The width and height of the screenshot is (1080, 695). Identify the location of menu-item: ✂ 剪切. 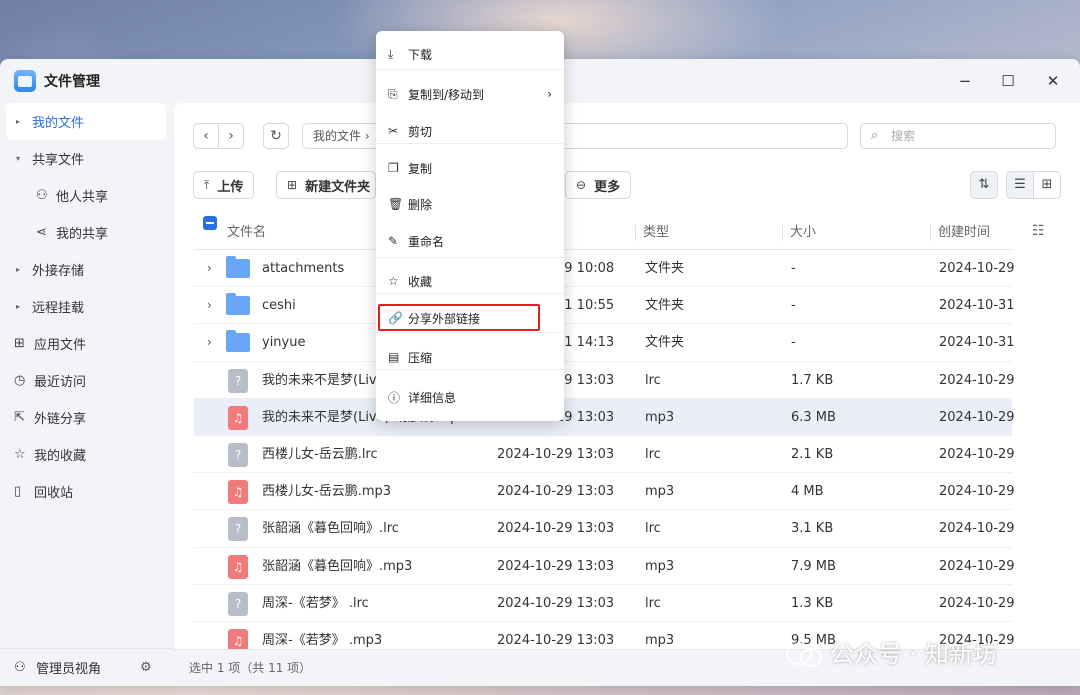
(470, 131).